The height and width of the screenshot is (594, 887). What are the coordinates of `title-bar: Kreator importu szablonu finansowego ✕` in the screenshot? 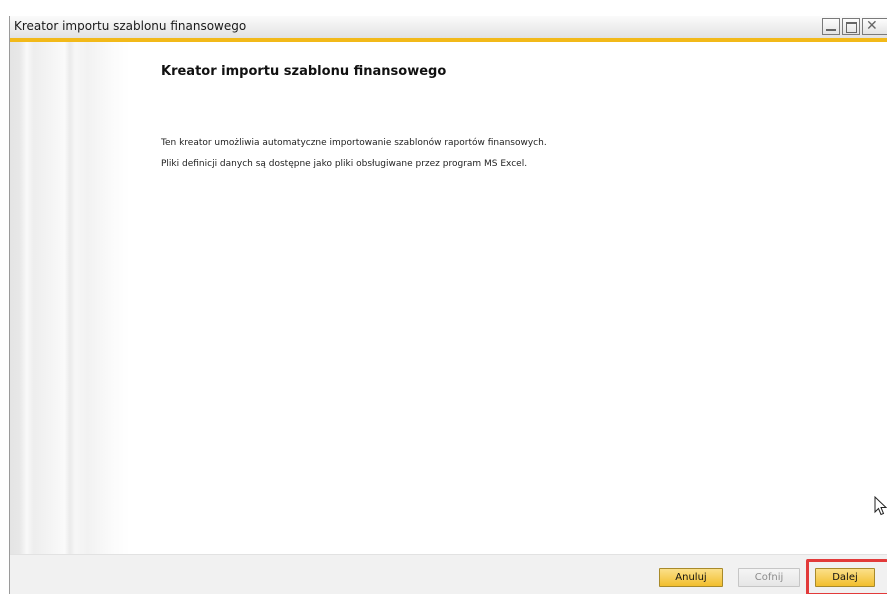 It's located at (448, 29).